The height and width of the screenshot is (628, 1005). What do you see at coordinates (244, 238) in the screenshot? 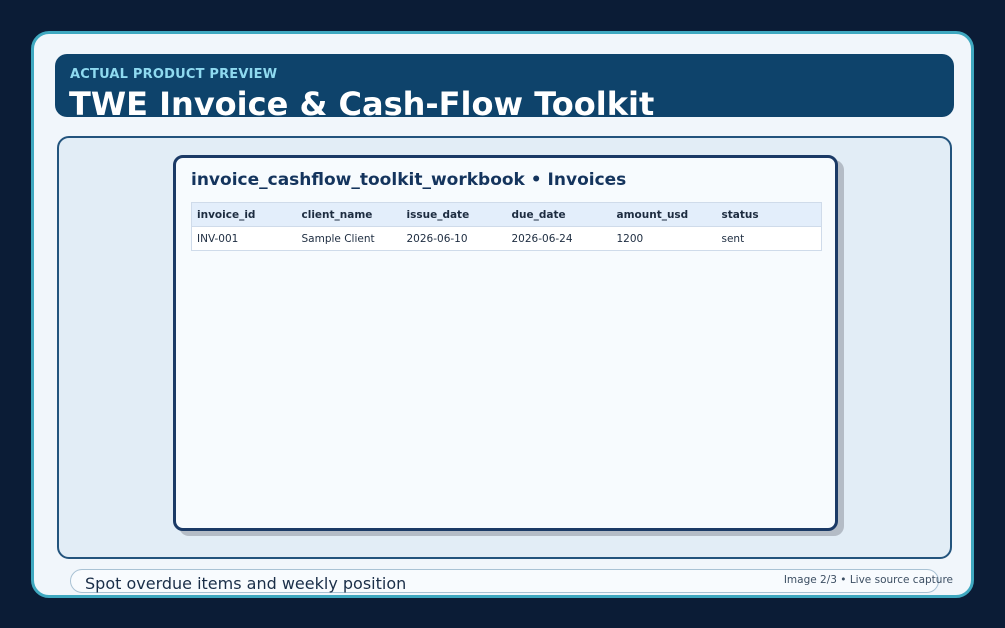
I see `cell-invoice-id: INV-001` at bounding box center [244, 238].